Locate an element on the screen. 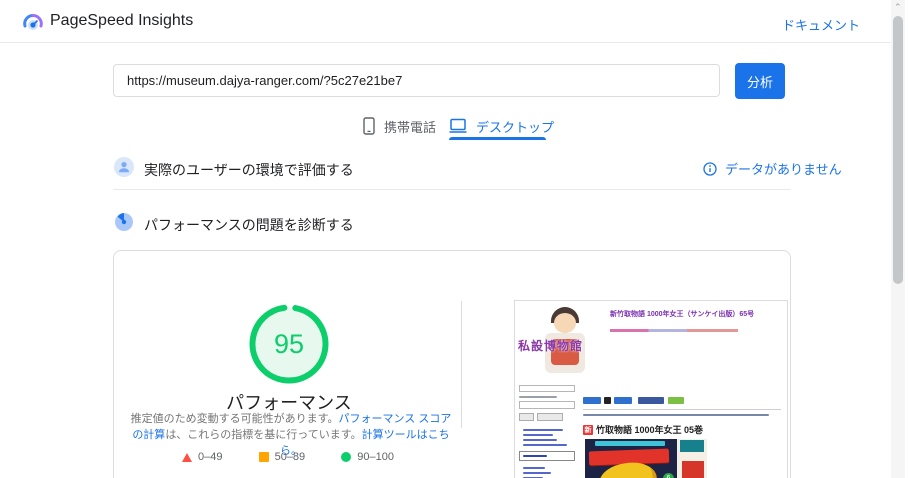 The image size is (910, 478). performance-score-gauge: 95 is located at coordinates (289, 344).